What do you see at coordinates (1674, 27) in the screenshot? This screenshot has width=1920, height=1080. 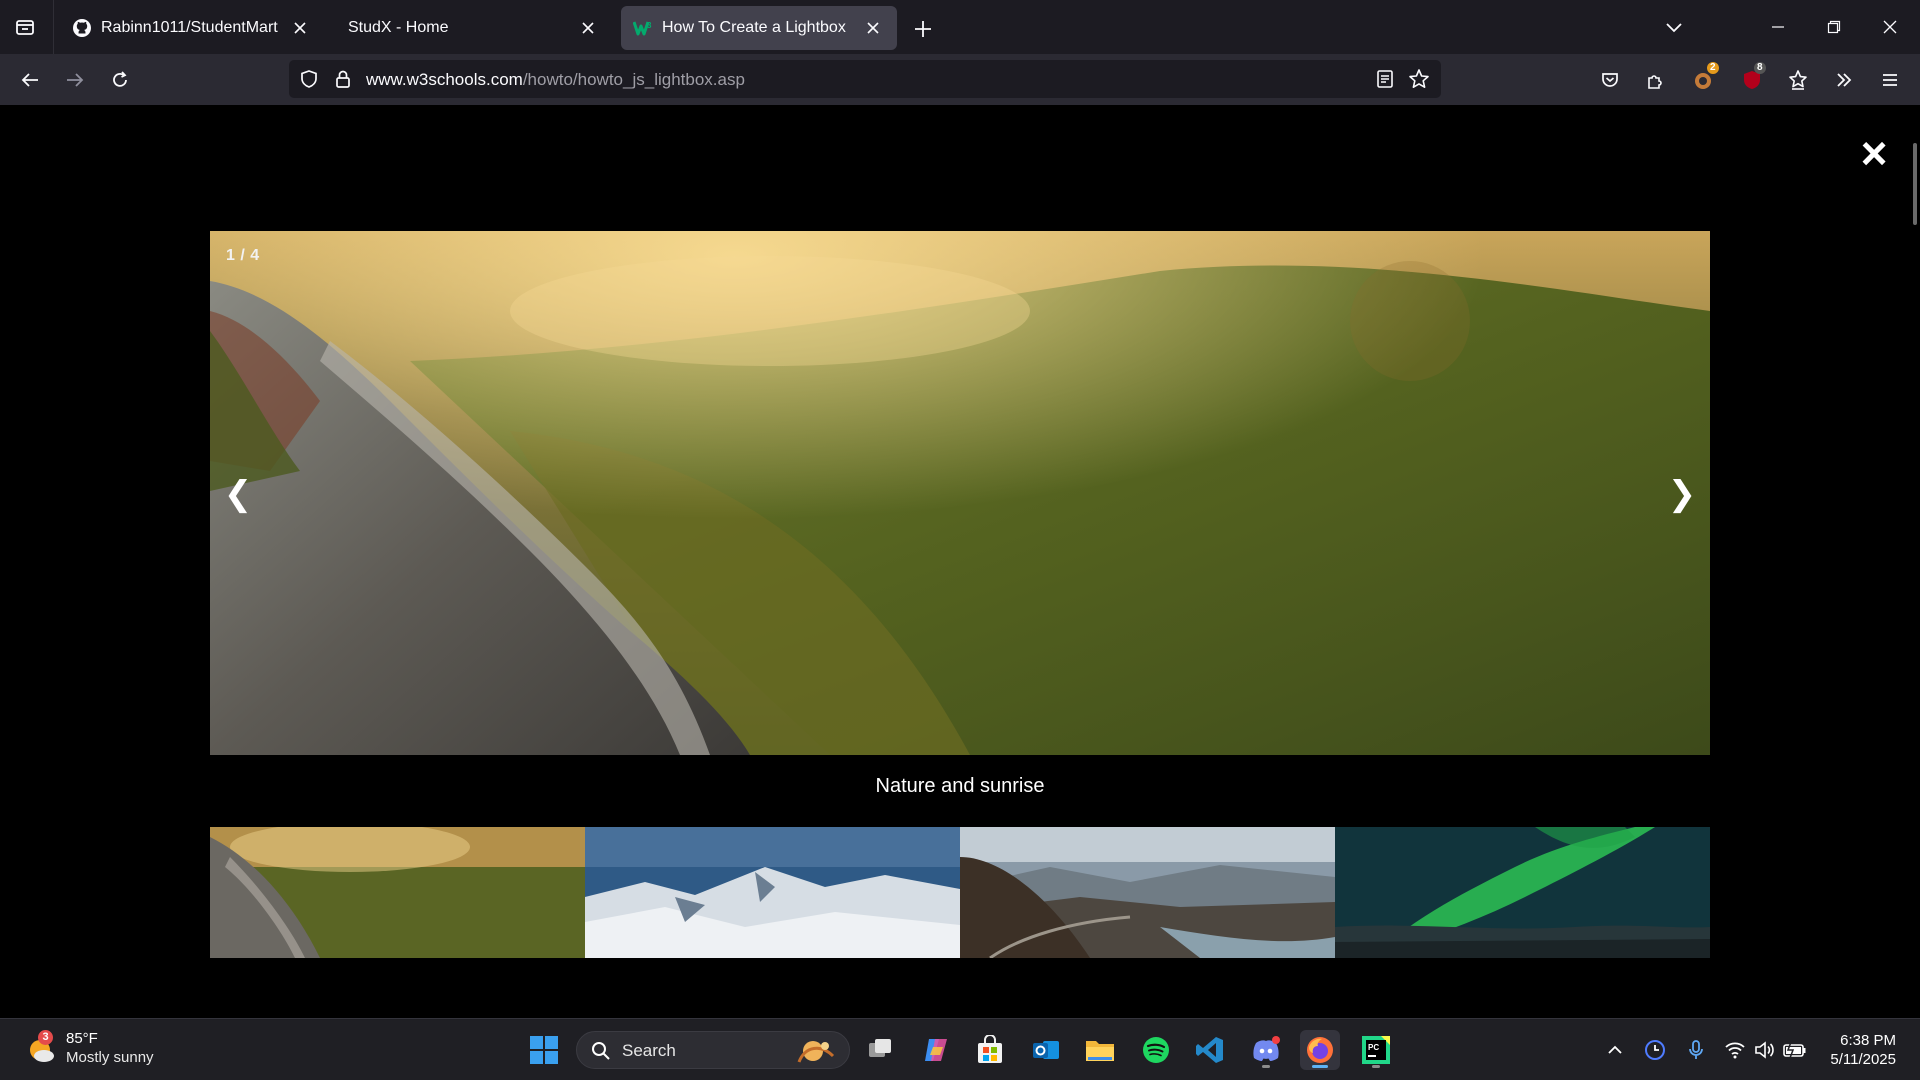 I see `list-all-tabs-button` at bounding box center [1674, 27].